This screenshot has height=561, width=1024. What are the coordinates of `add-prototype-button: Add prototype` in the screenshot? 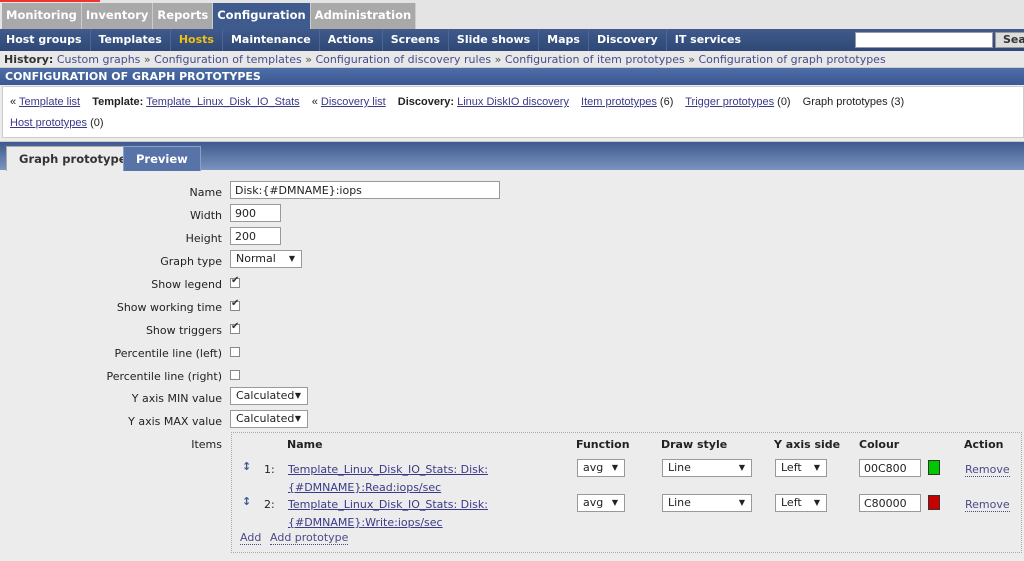 It's located at (309, 538).